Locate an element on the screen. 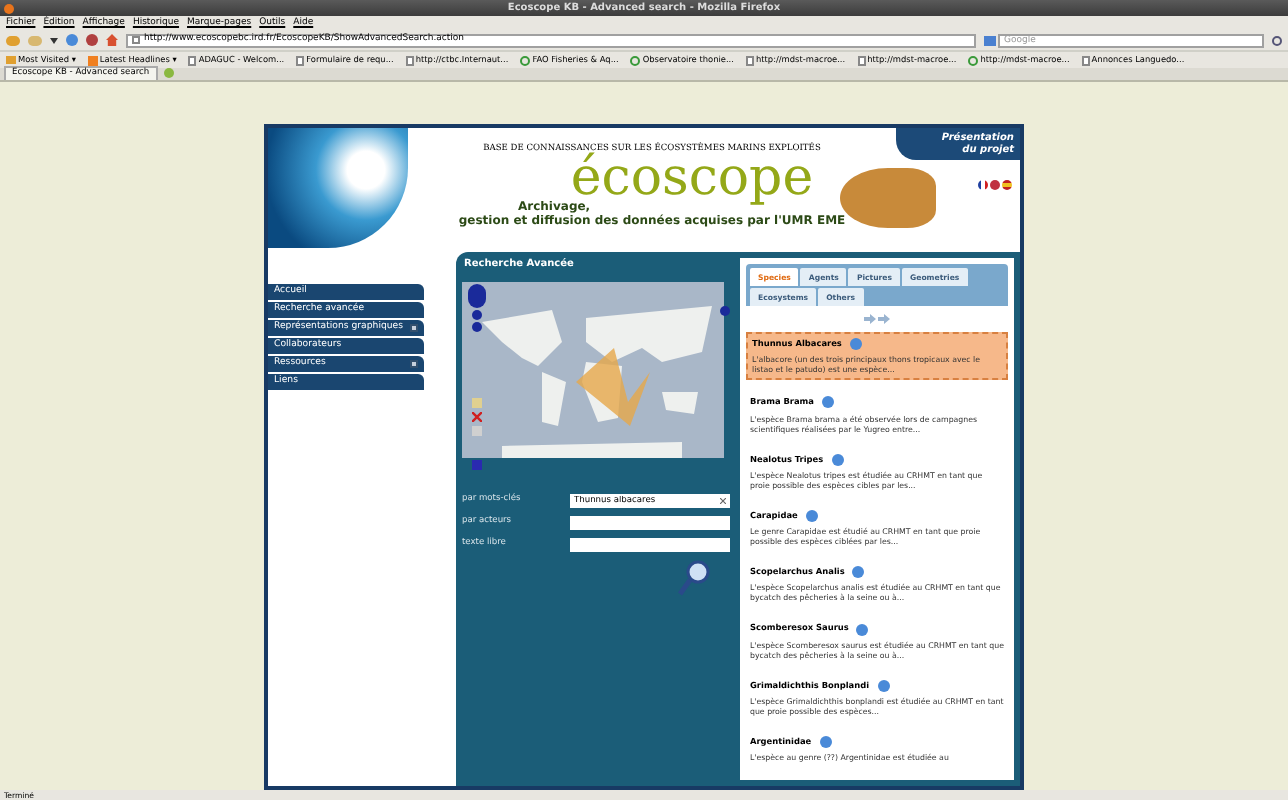 The width and height of the screenshot is (1288, 800). ecoscope-logo: écoscope is located at coordinates (692, 178).